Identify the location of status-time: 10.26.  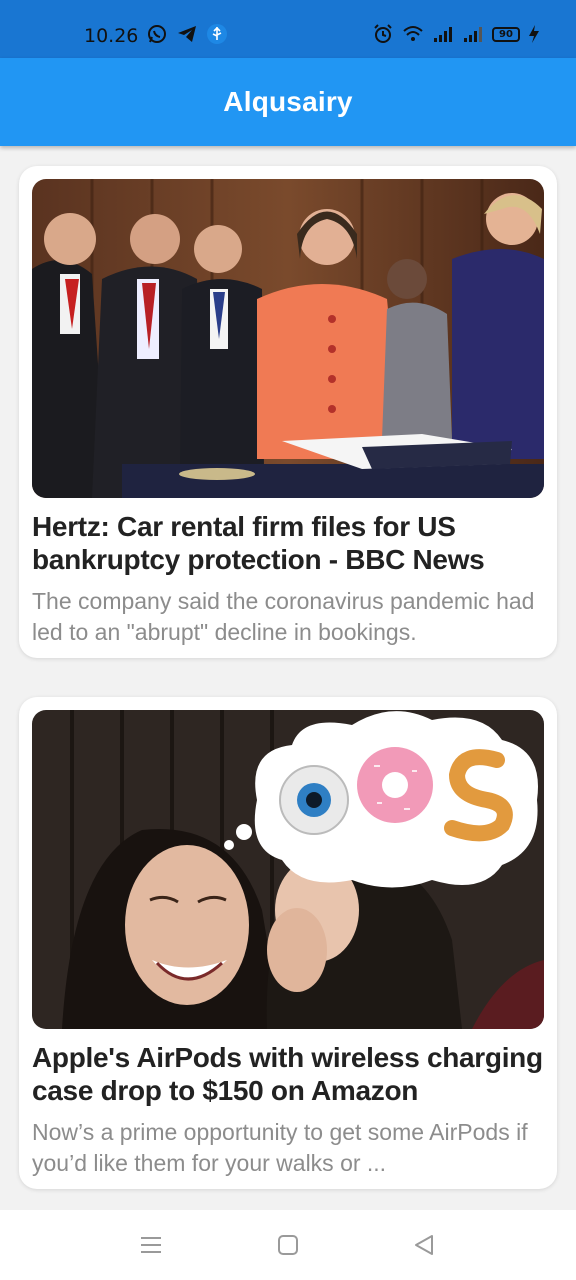
(111, 36).